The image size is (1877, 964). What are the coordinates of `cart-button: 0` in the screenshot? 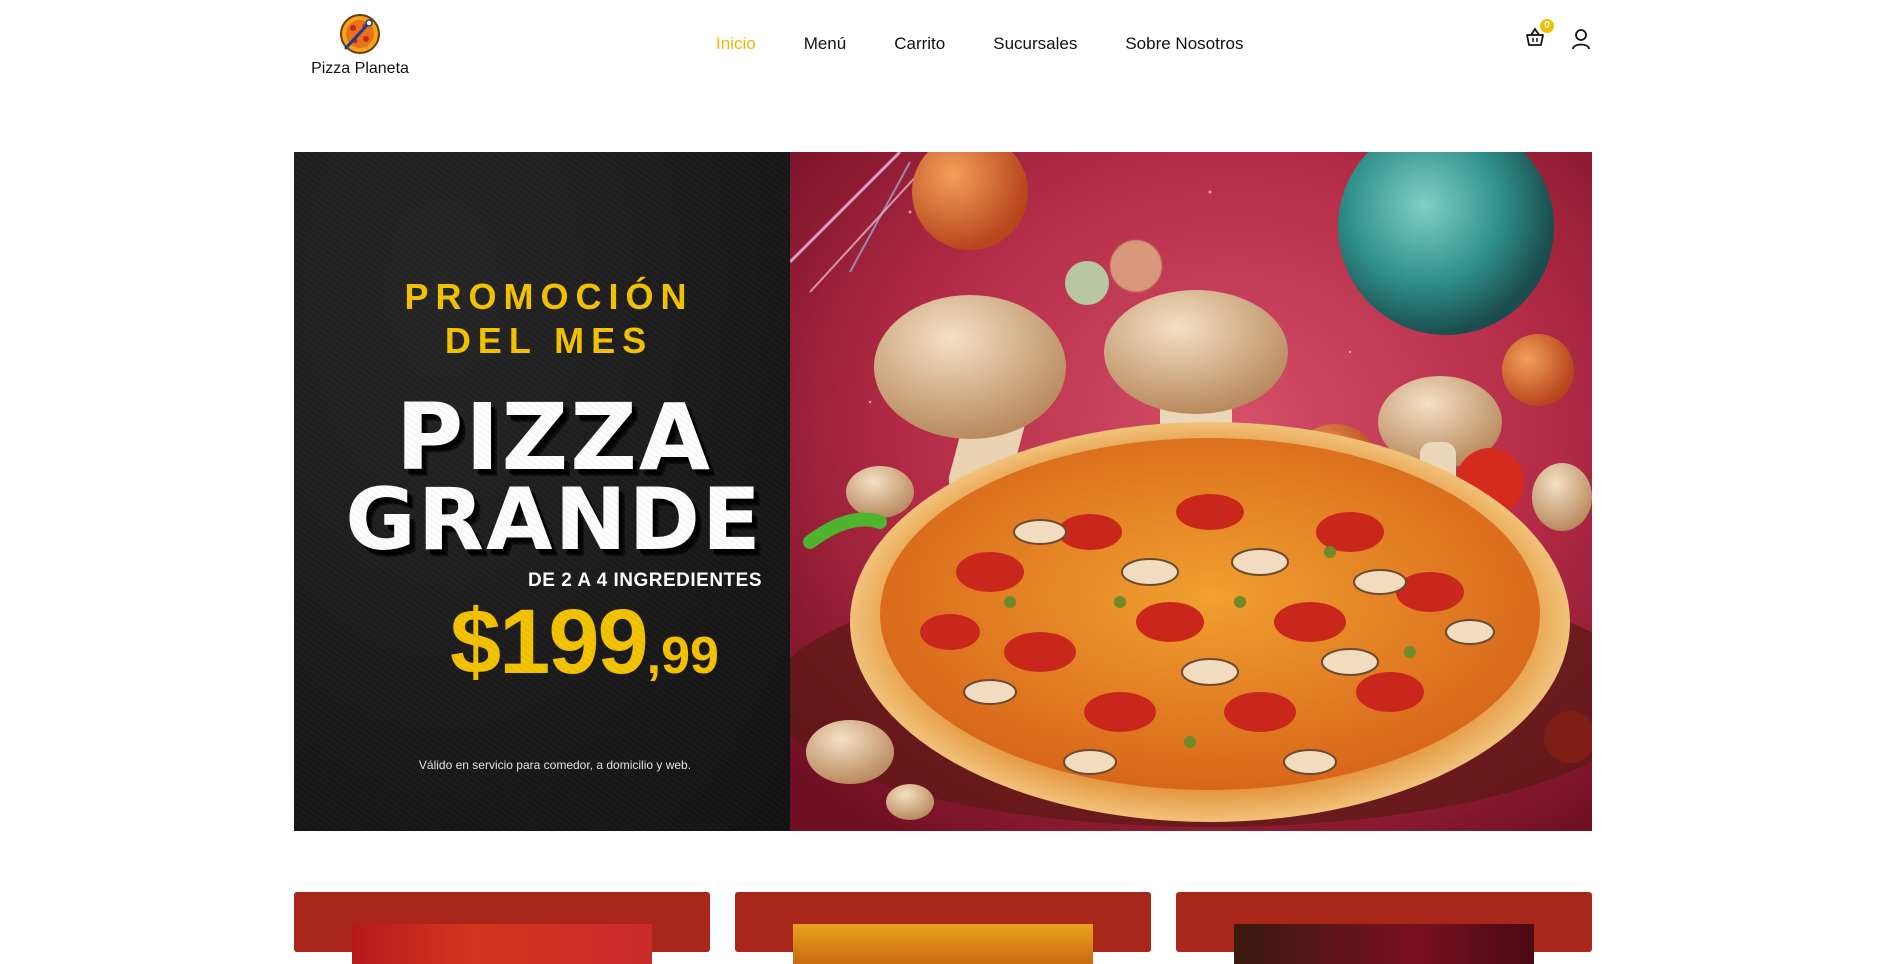 It's located at (1539, 35).